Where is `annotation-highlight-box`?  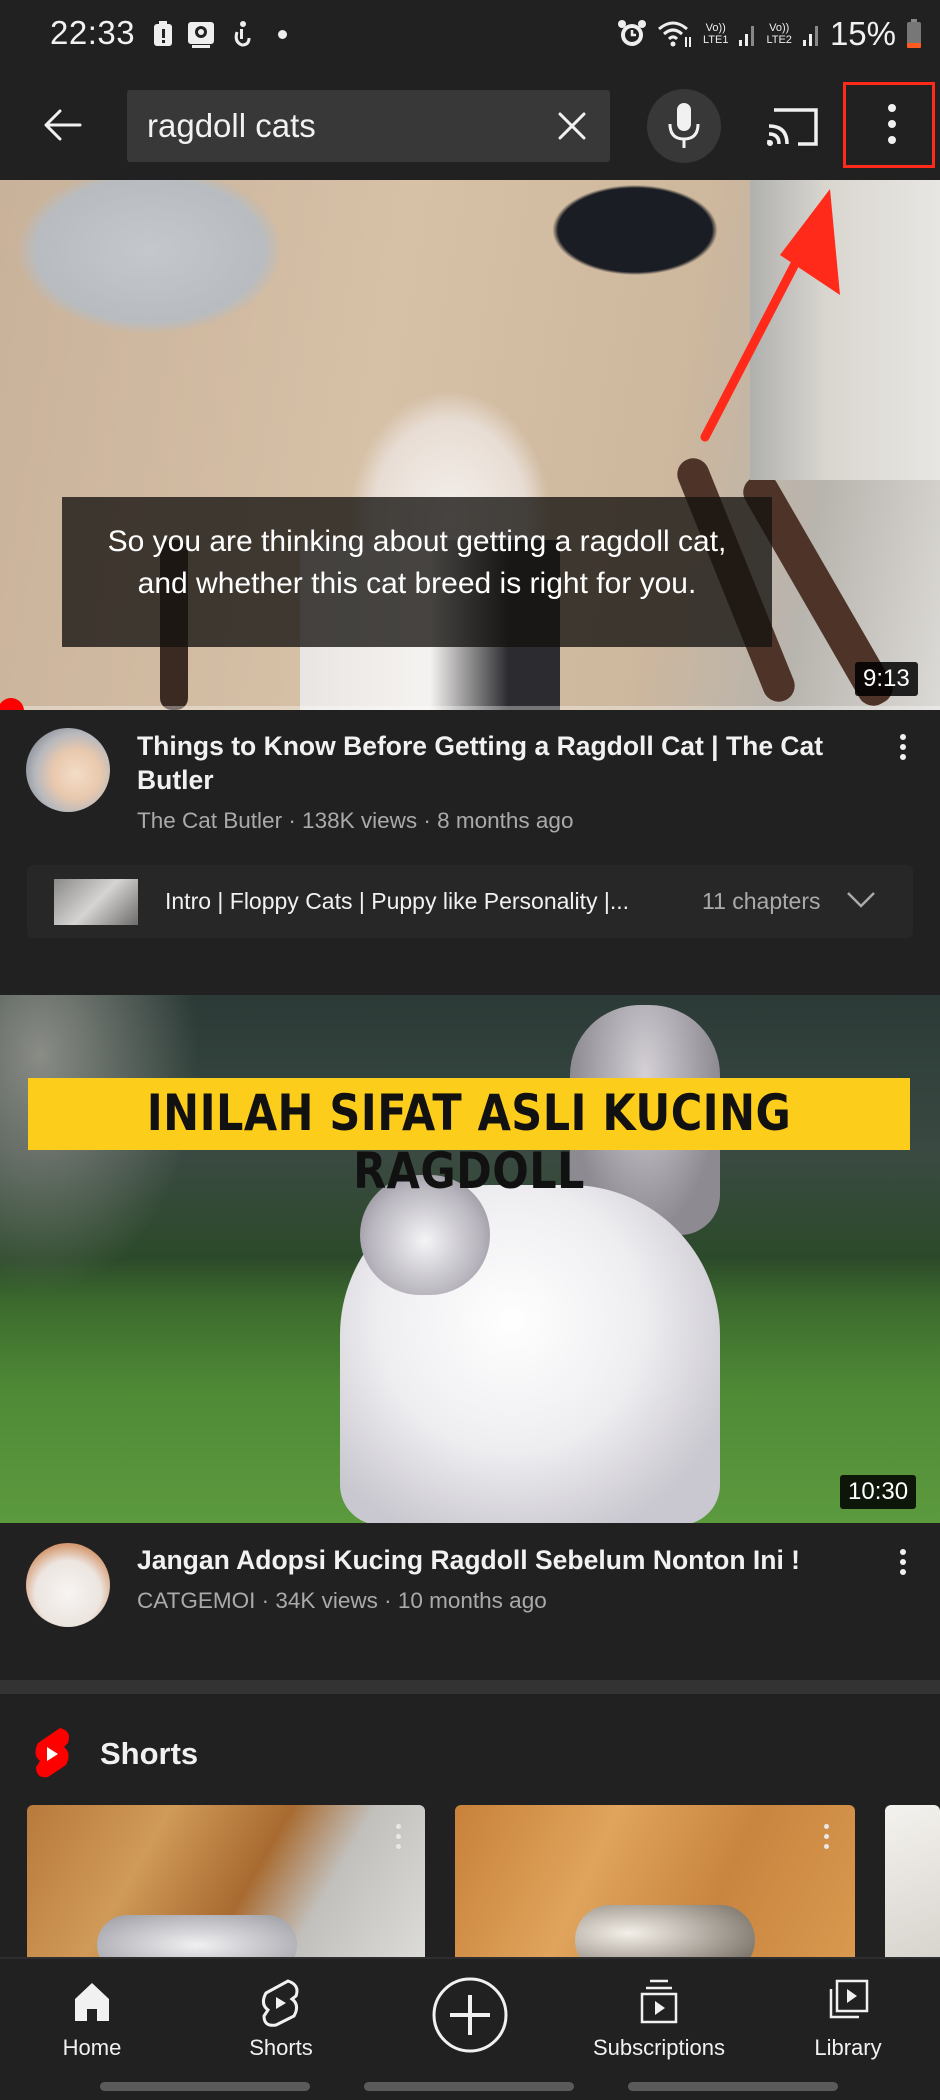
annotation-highlight-box is located at coordinates (889, 125).